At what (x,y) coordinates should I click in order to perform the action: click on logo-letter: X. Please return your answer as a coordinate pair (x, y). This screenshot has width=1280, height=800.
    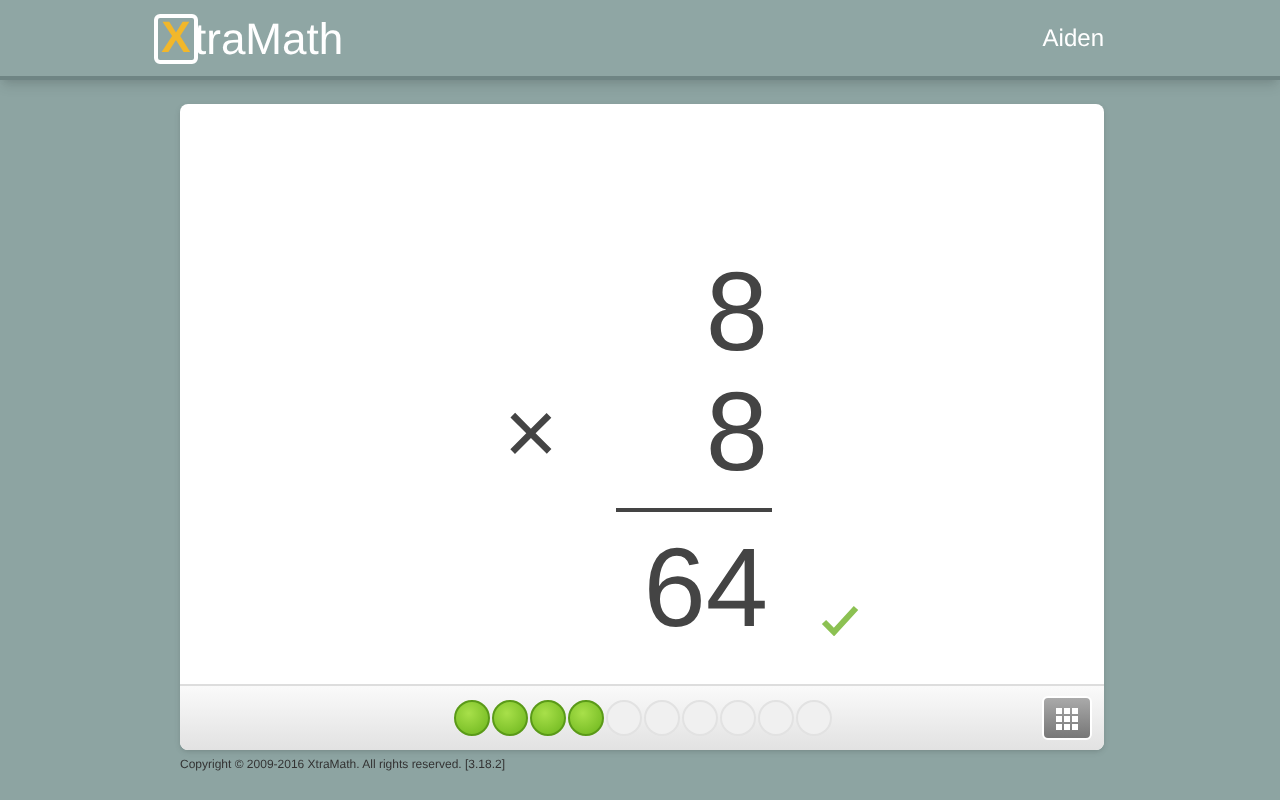
    Looking at the image, I should click on (176, 38).